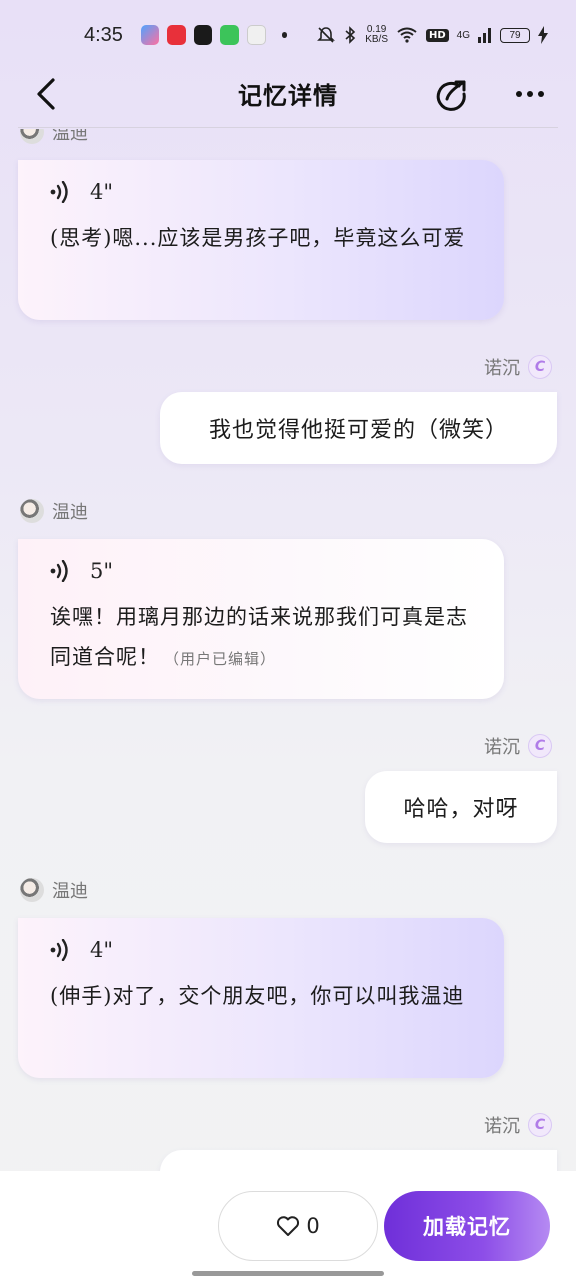  I want to click on status-indicators: 0.19 KB/S HD 4G 79, so click(433, 34).